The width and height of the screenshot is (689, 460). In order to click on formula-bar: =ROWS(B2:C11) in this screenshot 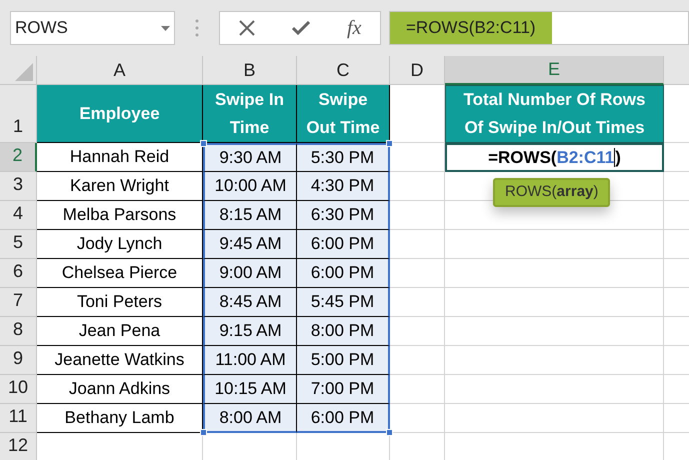, I will do `click(539, 28)`.